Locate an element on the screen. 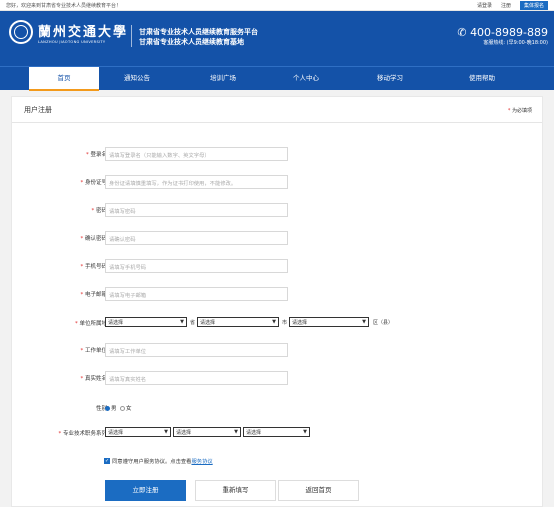 The width and height of the screenshot is (554, 507). form-row-real-name: * 真实姓名 请填写真实姓名 is located at coordinates (277, 378).